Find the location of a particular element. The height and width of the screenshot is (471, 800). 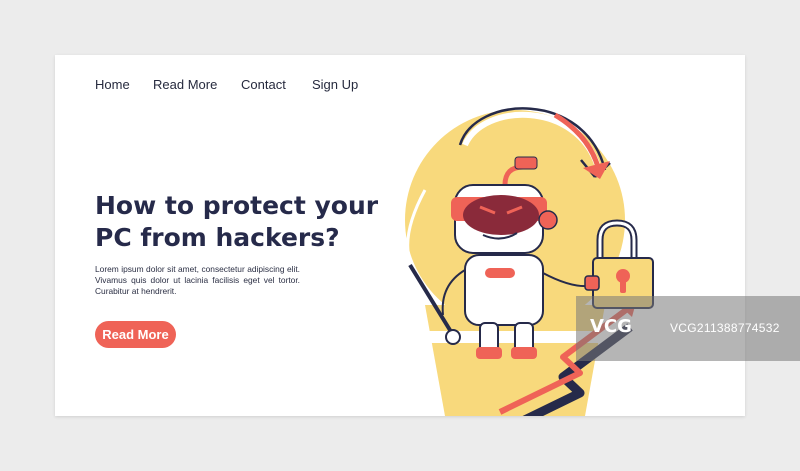

watermark-id: VCG21138877453​2 is located at coordinates (725, 328).